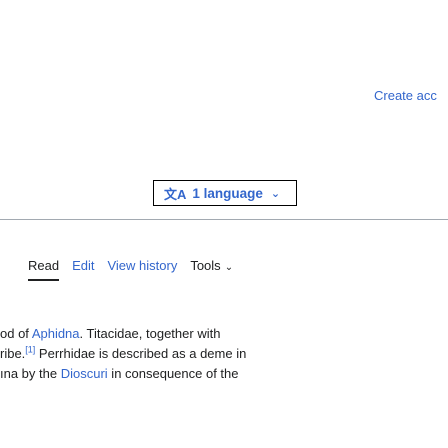  What do you see at coordinates (44, 269) in the screenshot?
I see `tab-read: Read` at bounding box center [44, 269].